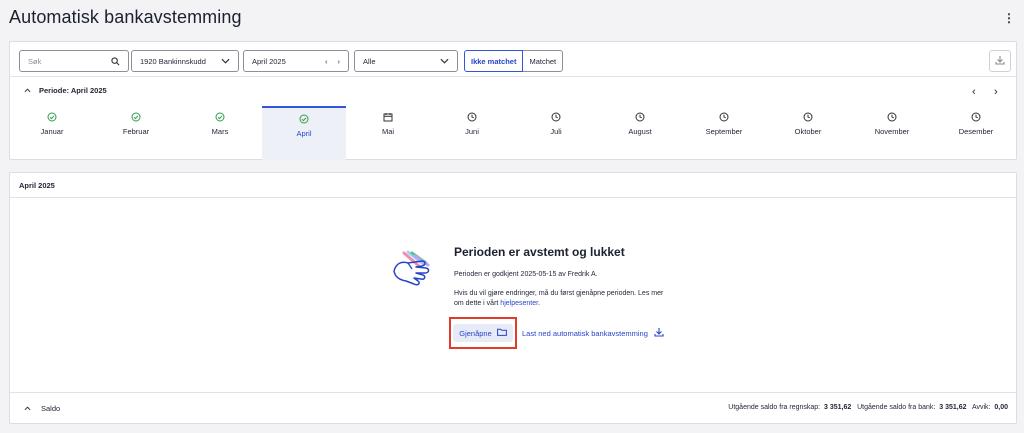  What do you see at coordinates (896, 407) in the screenshot?
I see `bank-balance-label: Utgående saldo fra bank:` at bounding box center [896, 407].